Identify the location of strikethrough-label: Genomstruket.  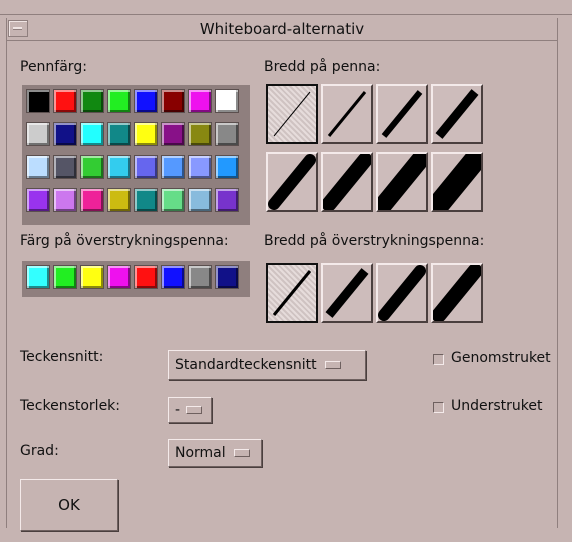
(501, 358).